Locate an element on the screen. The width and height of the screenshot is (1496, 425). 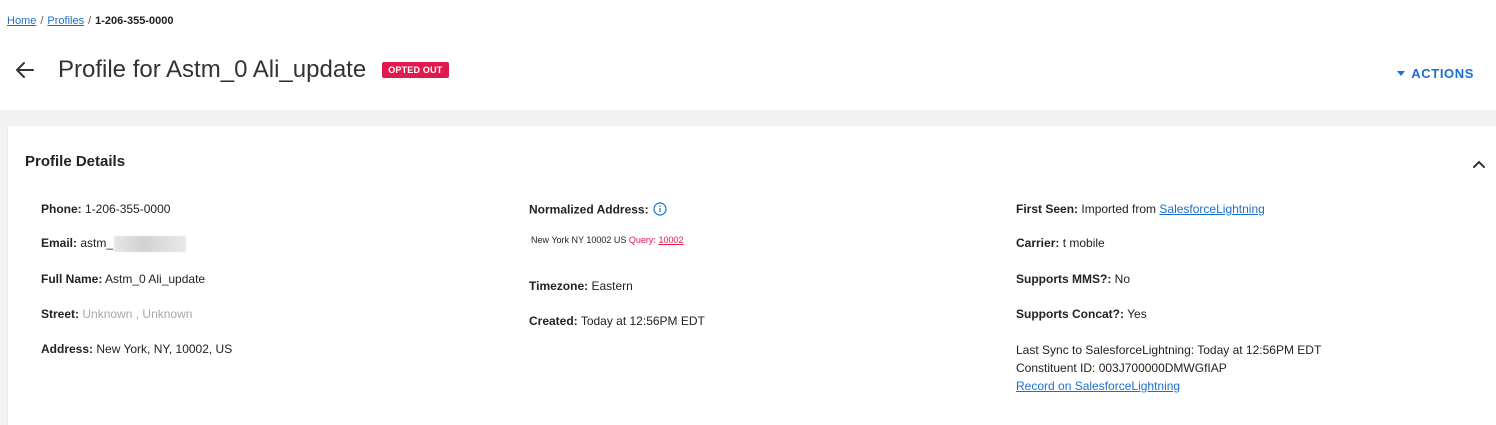
fullname-field: Full Name: Astm_0 Ali_update is located at coordinates (123, 279).